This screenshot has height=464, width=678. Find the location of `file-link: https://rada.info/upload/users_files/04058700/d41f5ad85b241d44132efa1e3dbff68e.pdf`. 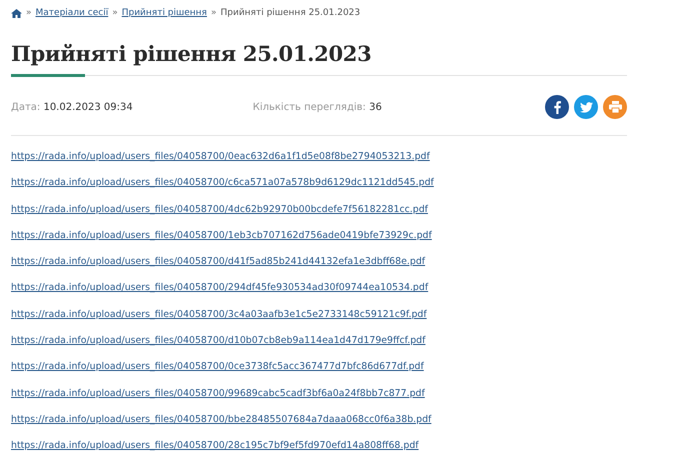

file-link: https://rada.info/upload/users_files/04058700/d41f5ad85b241d44132efa1e3dbff68e.pdf is located at coordinates (218, 262).